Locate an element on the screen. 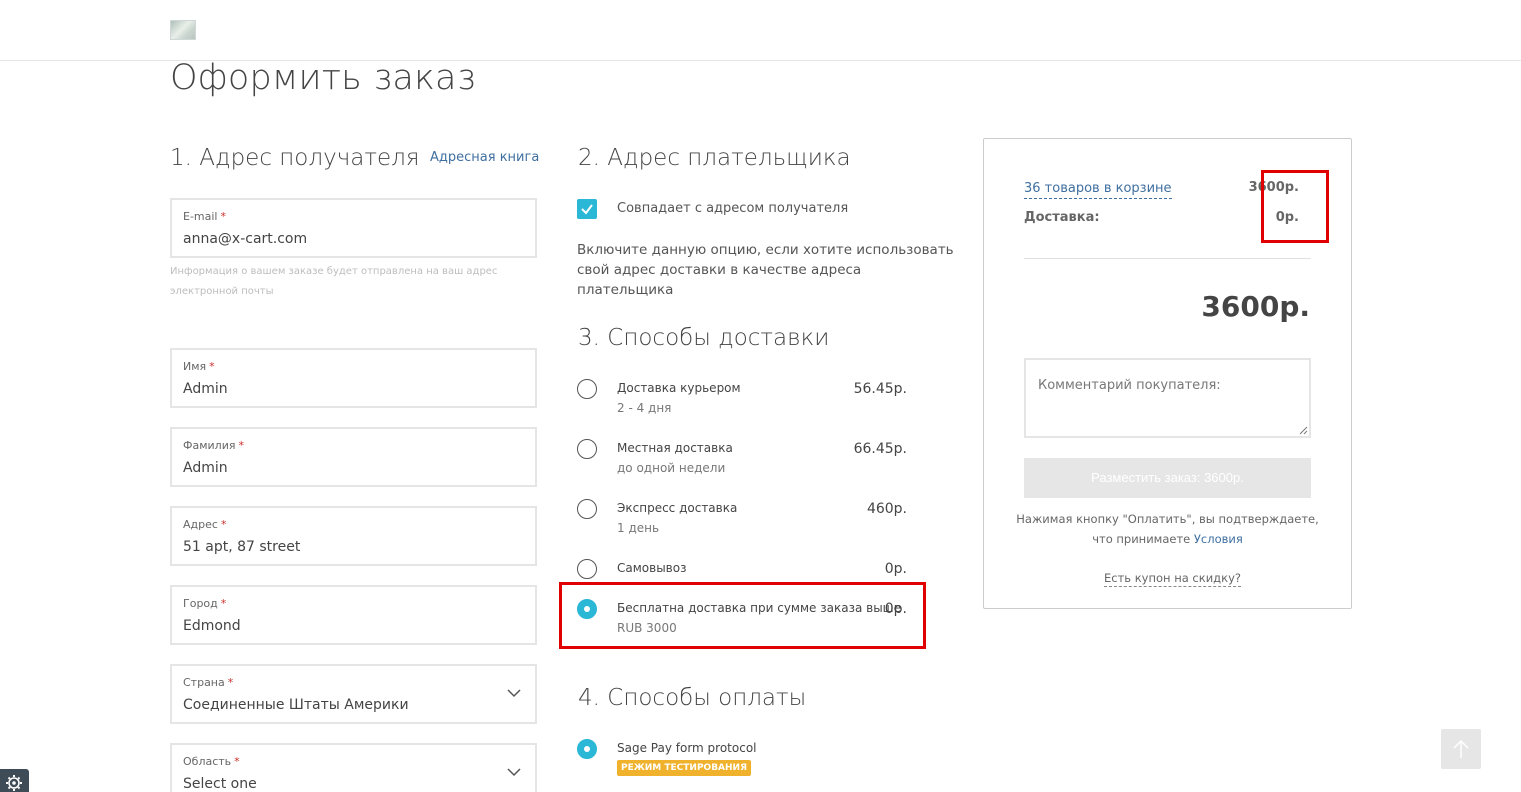 The width and height of the screenshot is (1521, 792). customer-comment-textarea: Комментарий покупателя: is located at coordinates (1167, 398).